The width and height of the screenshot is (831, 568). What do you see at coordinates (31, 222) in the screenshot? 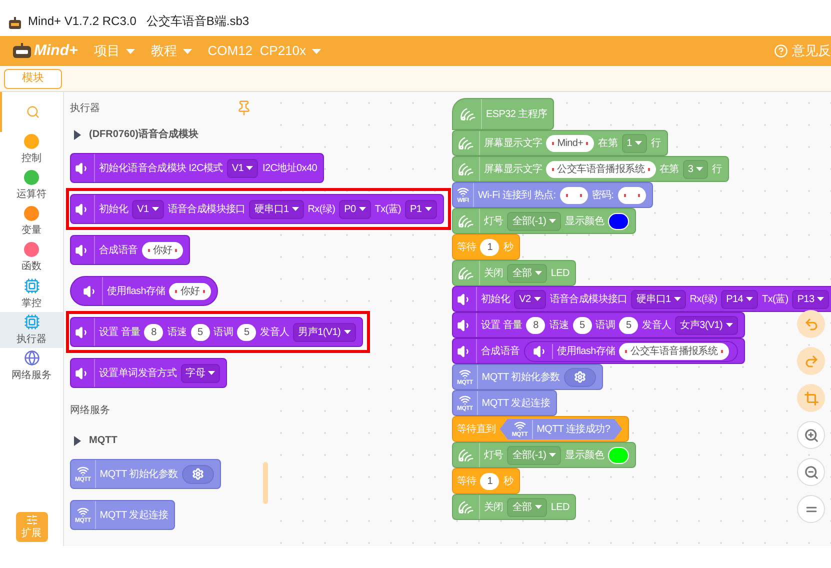
I see `category-item: 变量` at bounding box center [31, 222].